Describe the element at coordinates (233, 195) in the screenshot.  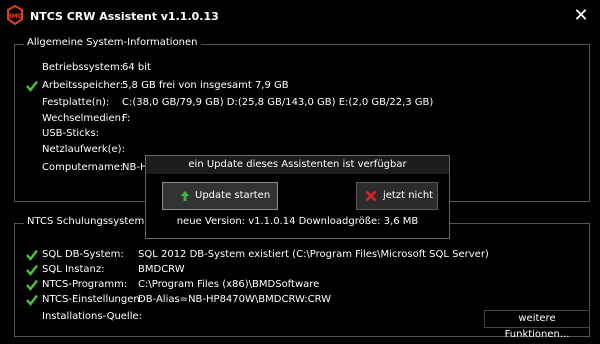
I see `update-start-label: Update starten` at that location.